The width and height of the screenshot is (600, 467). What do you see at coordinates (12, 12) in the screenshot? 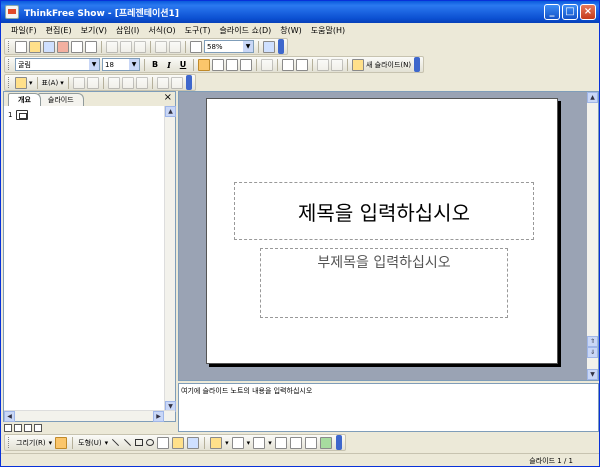
I see `app-icon` at bounding box center [12, 12].